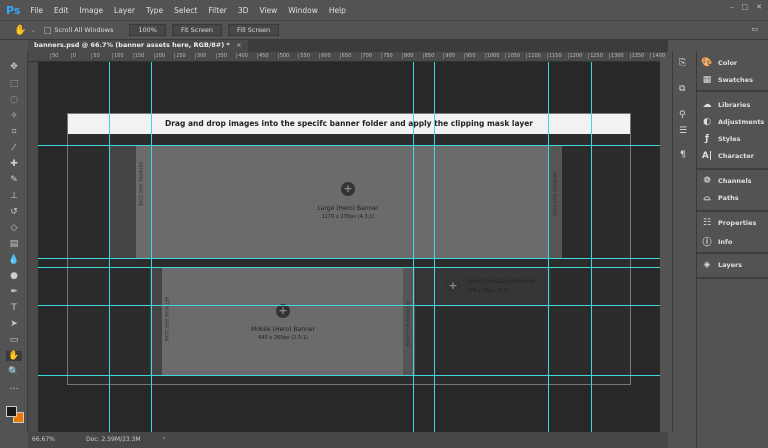  I want to click on menu-type: Type, so click(154, 10).